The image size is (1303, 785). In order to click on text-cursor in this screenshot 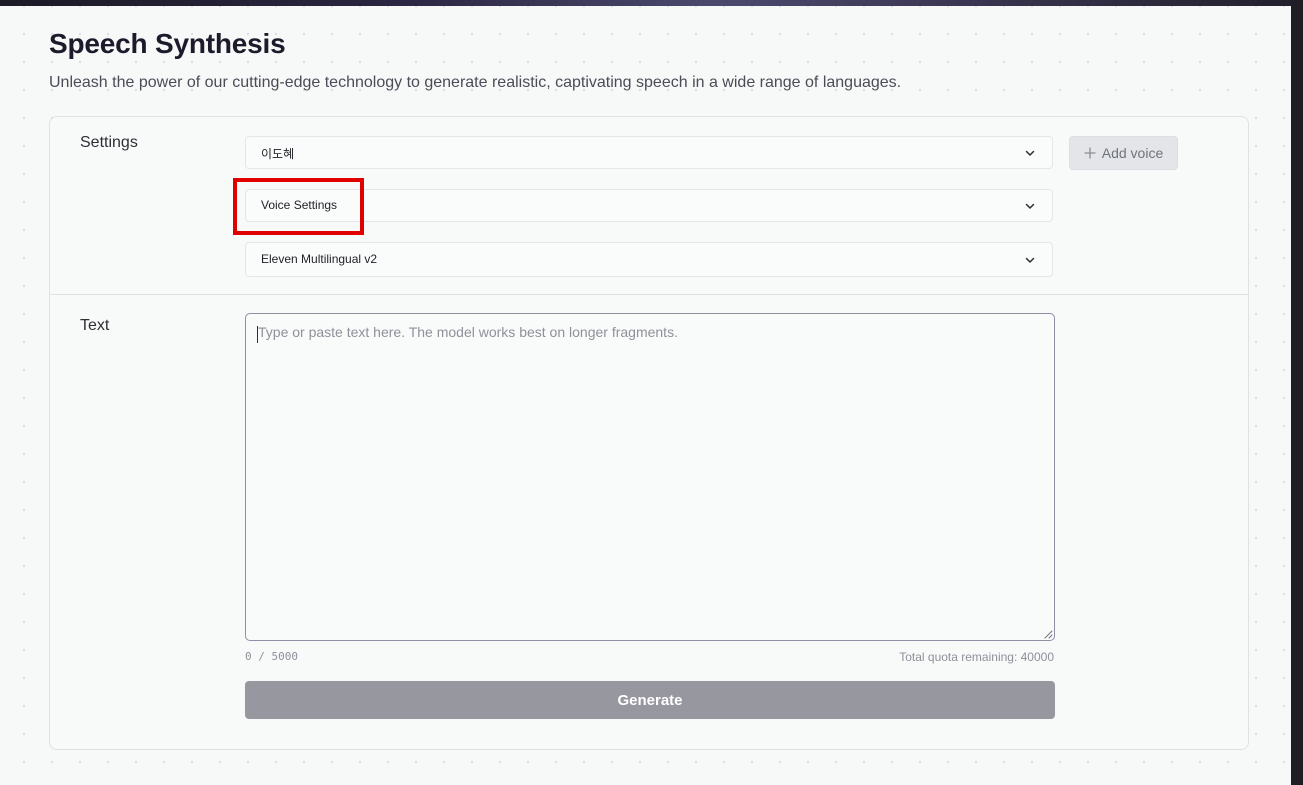, I will do `click(257, 334)`.